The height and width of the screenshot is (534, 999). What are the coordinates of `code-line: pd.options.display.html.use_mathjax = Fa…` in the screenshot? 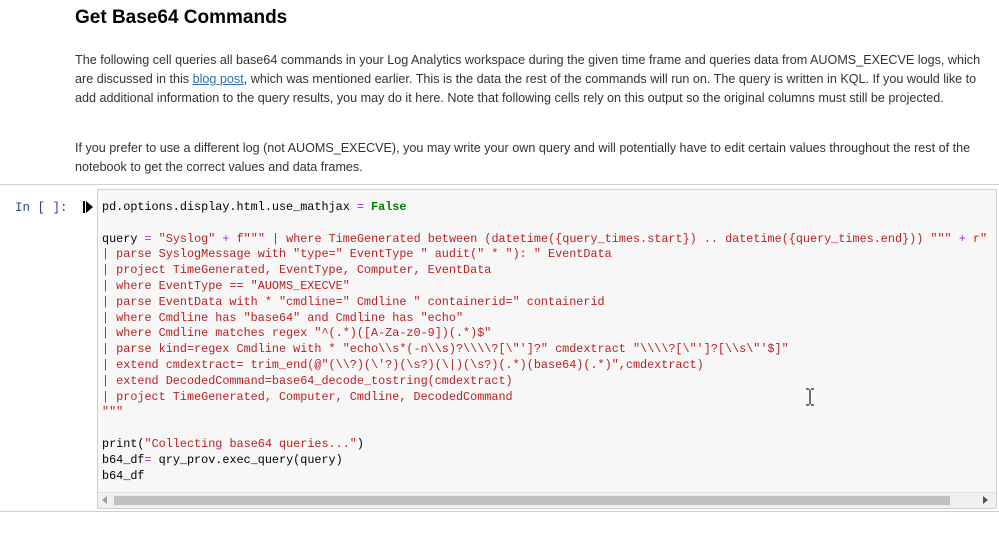 It's located at (544, 208).